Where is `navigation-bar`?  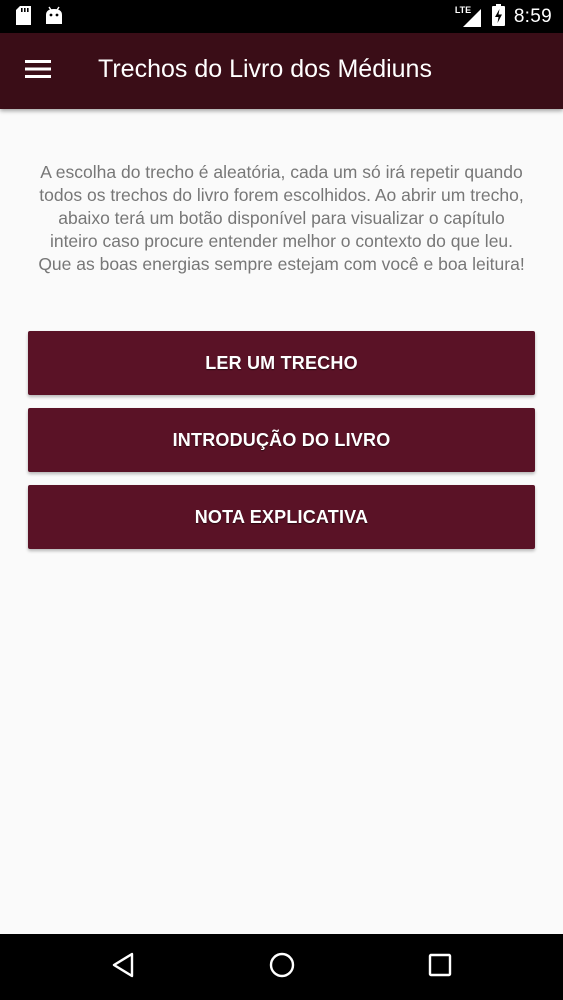 navigation-bar is located at coordinates (281, 967).